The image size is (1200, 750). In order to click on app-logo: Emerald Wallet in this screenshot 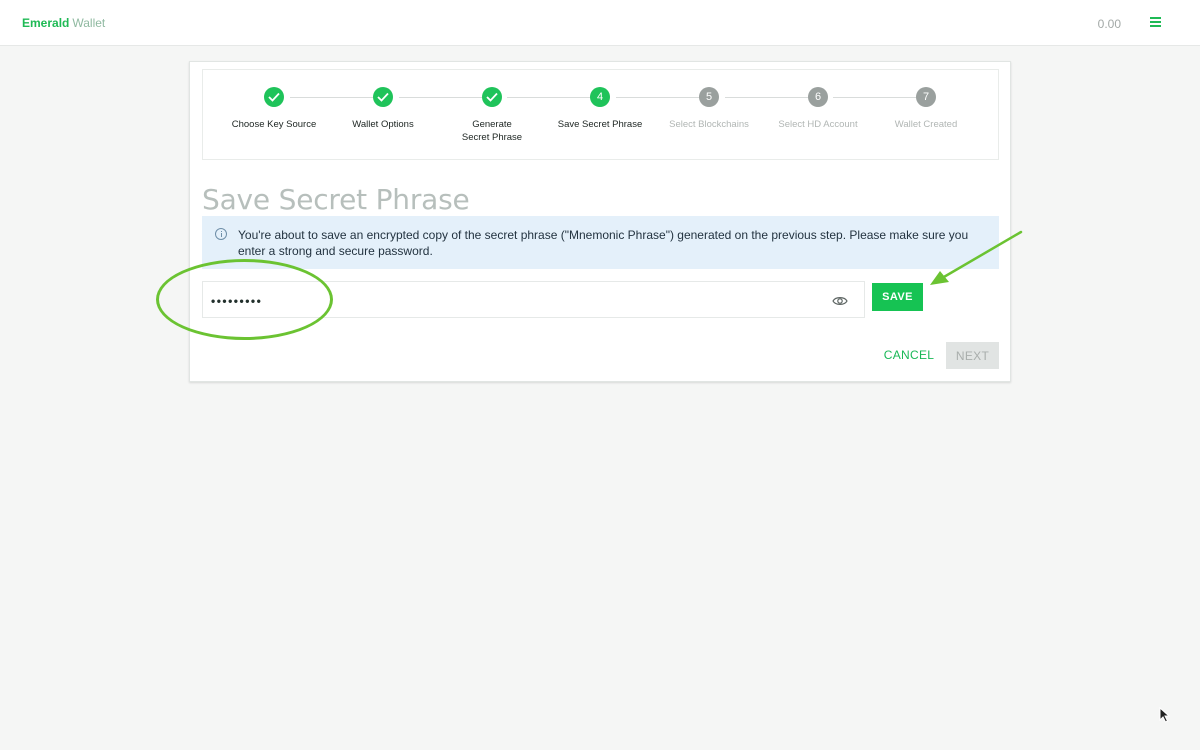, I will do `click(63, 23)`.